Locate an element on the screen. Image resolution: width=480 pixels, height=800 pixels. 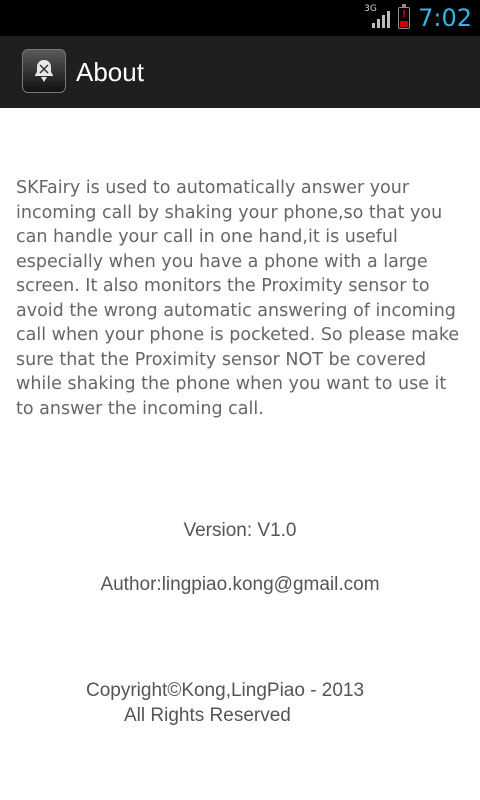
status-clock: 7:02 is located at coordinates (445, 18).